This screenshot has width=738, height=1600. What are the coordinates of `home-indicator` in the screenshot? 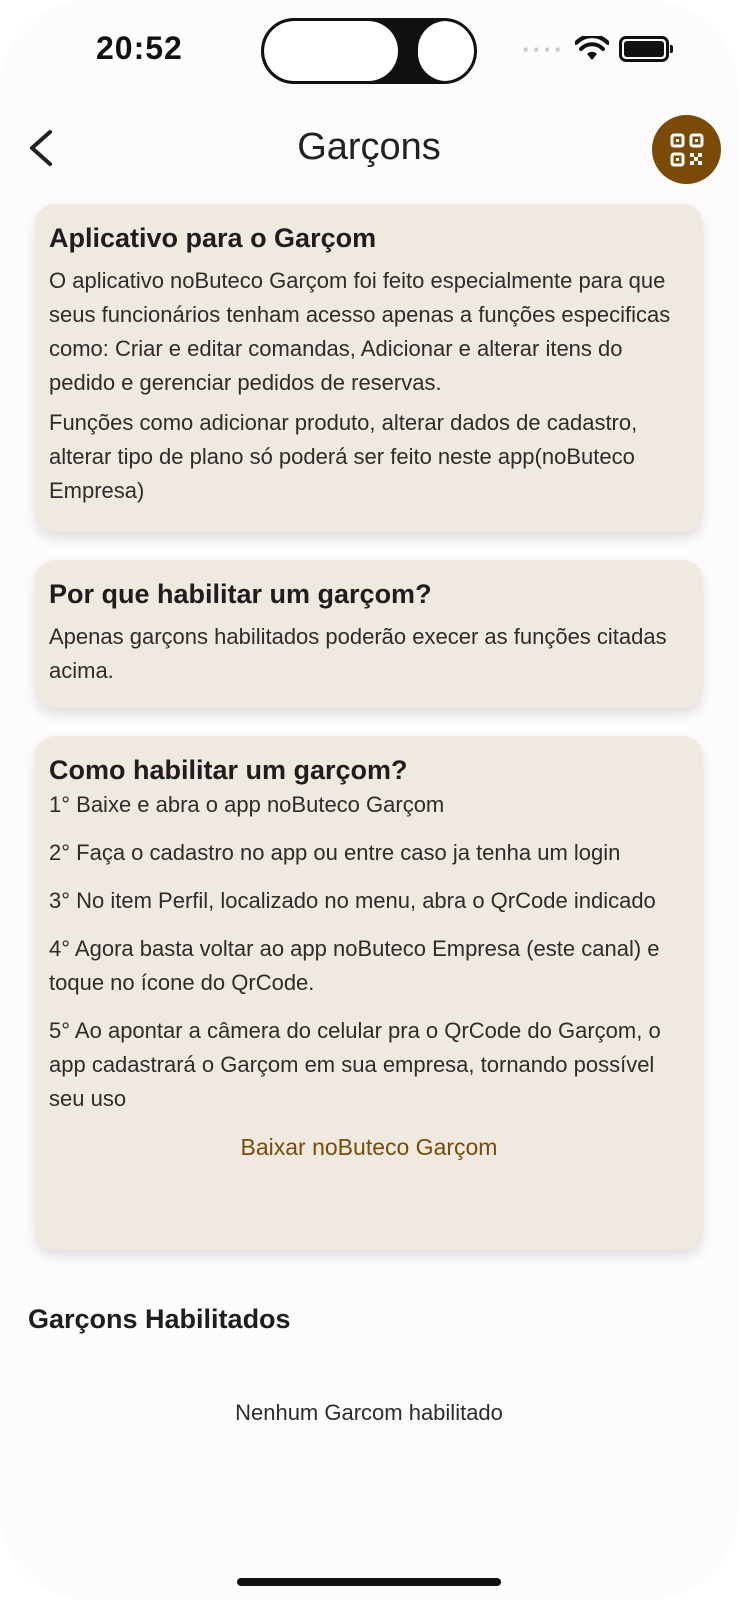 It's located at (369, 1582).